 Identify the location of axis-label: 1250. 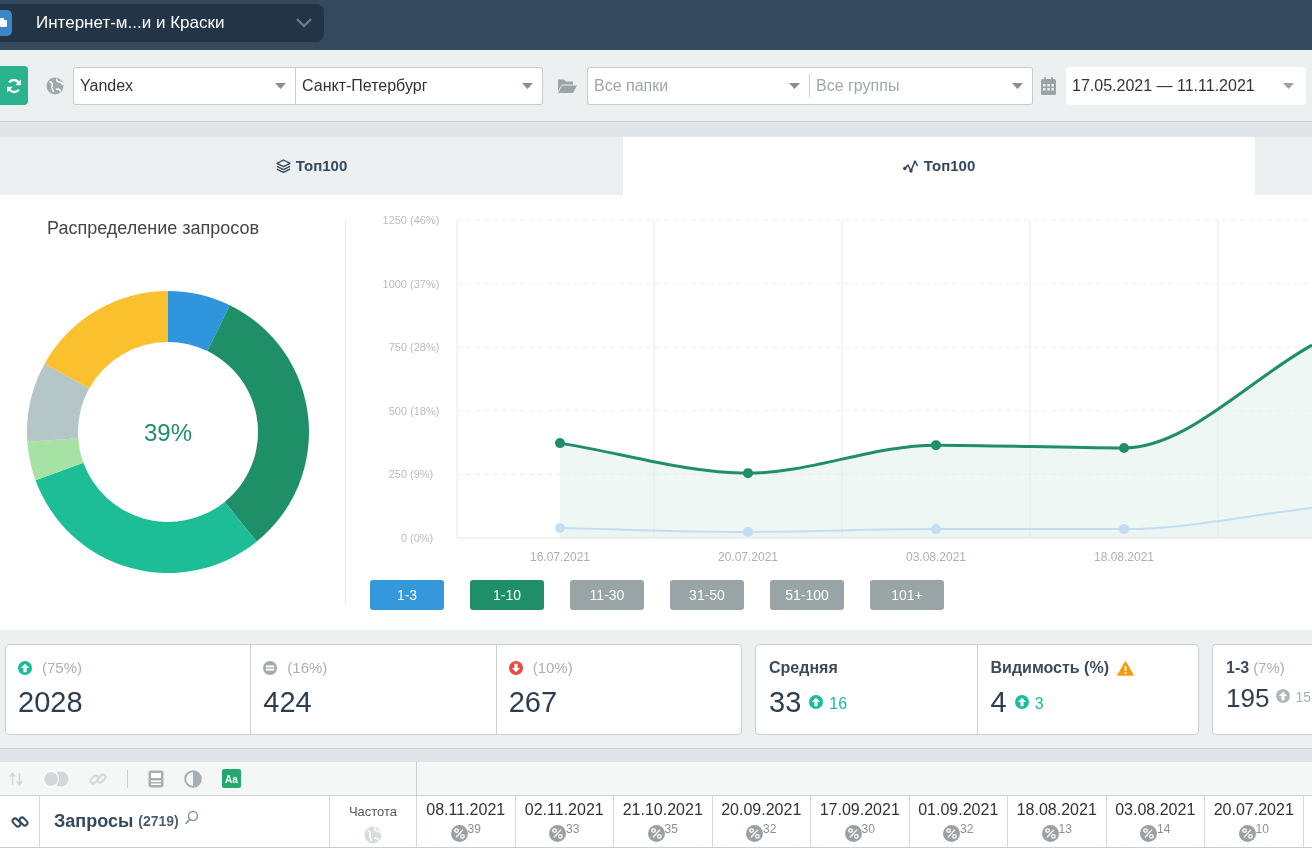
(394, 220).